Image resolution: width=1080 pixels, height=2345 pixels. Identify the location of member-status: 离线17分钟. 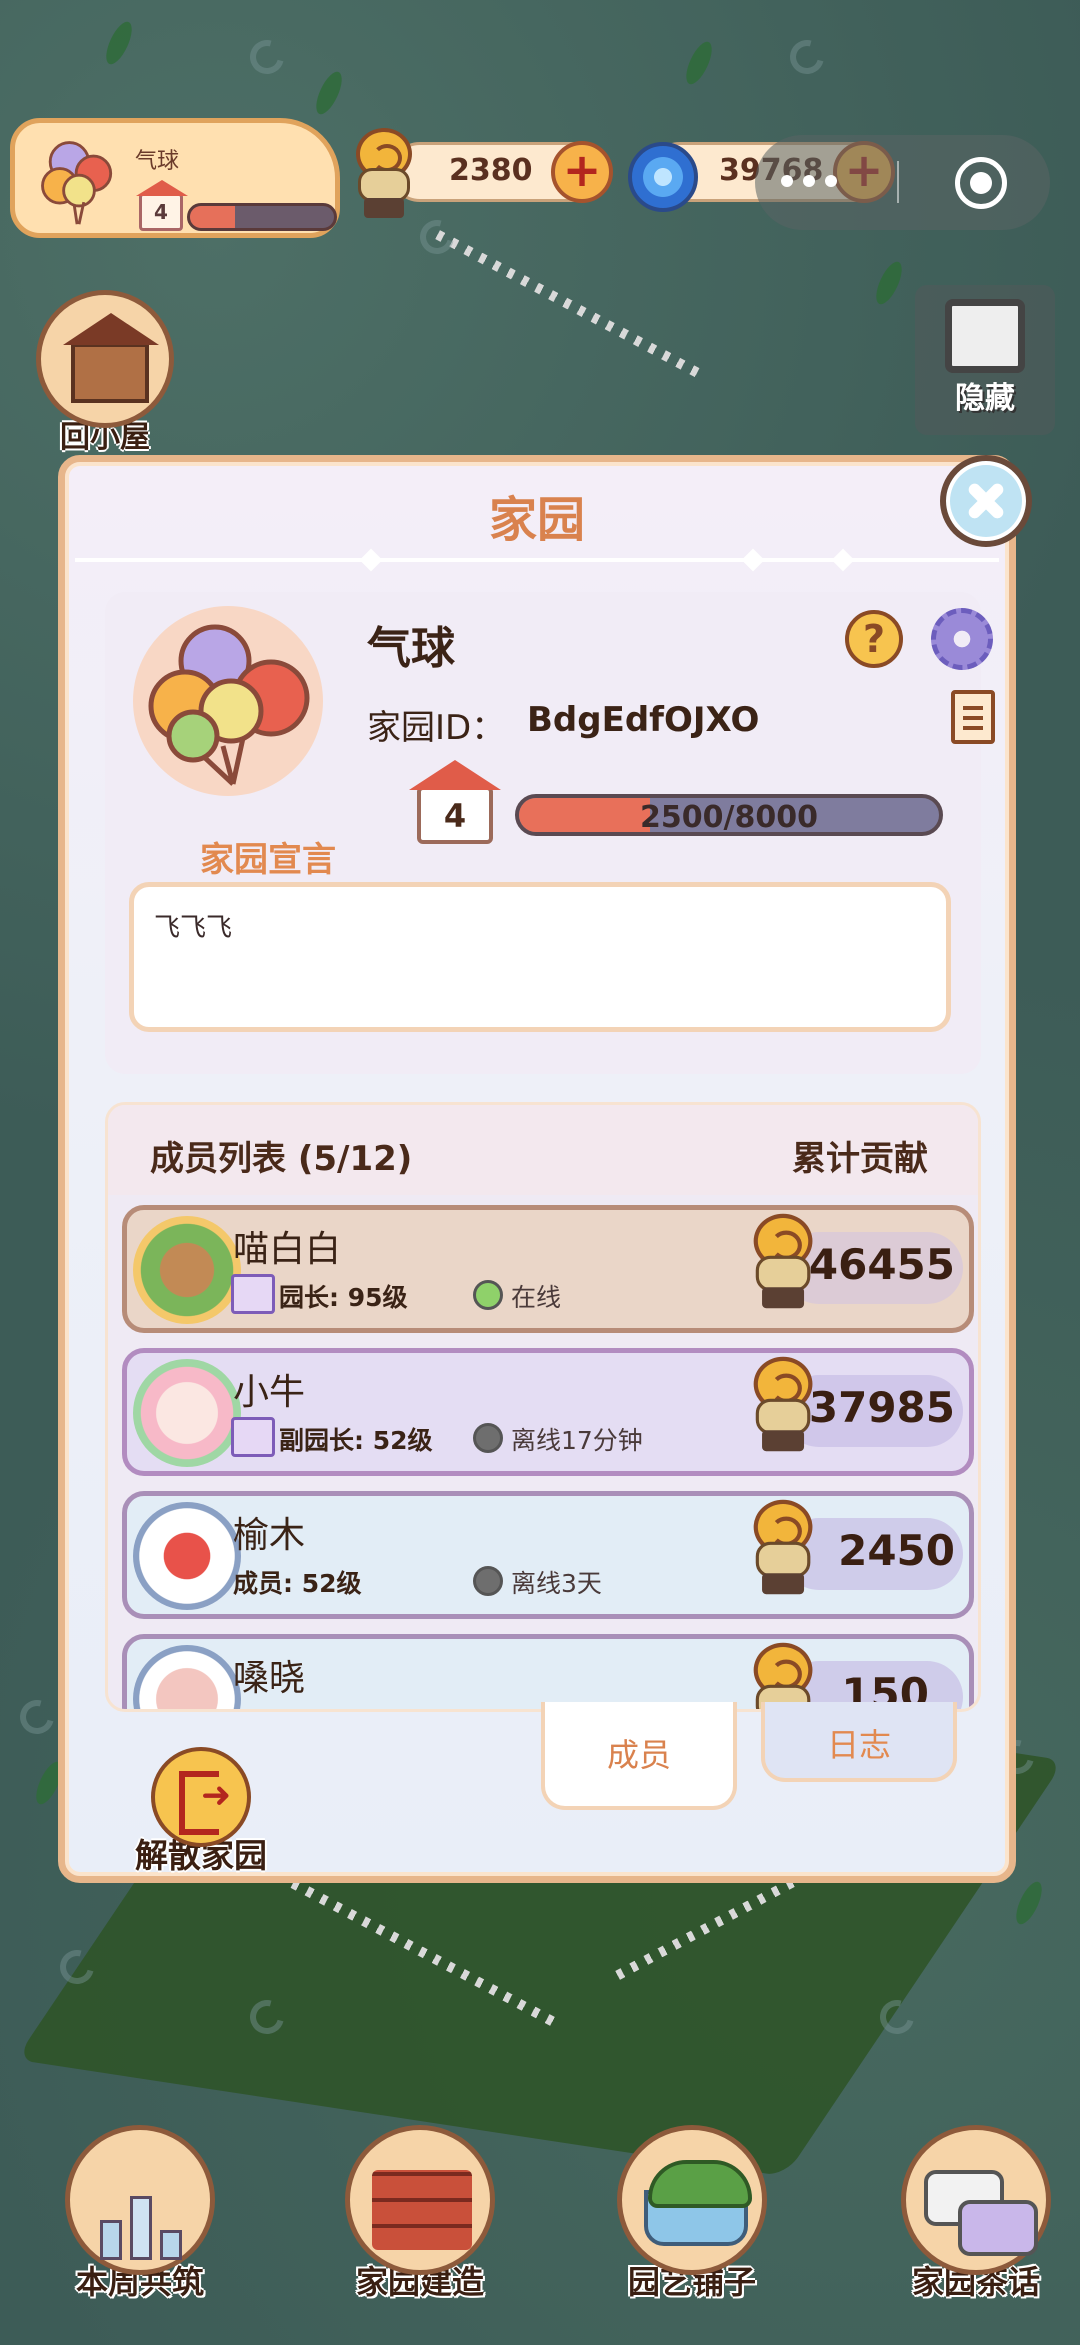
(577, 1440).